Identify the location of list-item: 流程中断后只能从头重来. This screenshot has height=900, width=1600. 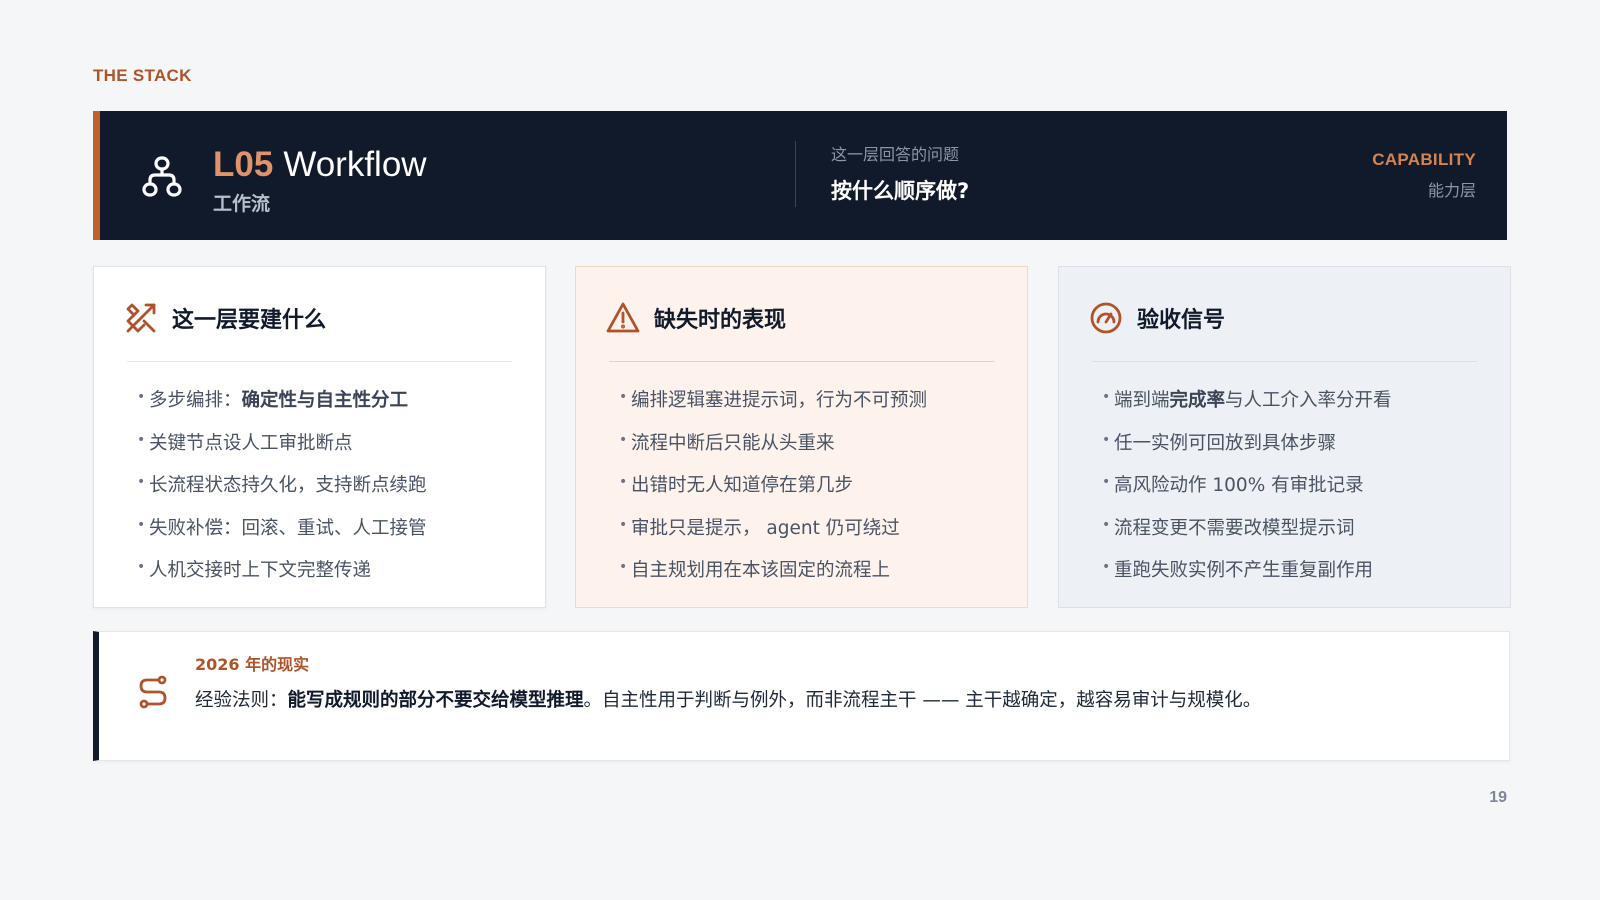
(808, 442).